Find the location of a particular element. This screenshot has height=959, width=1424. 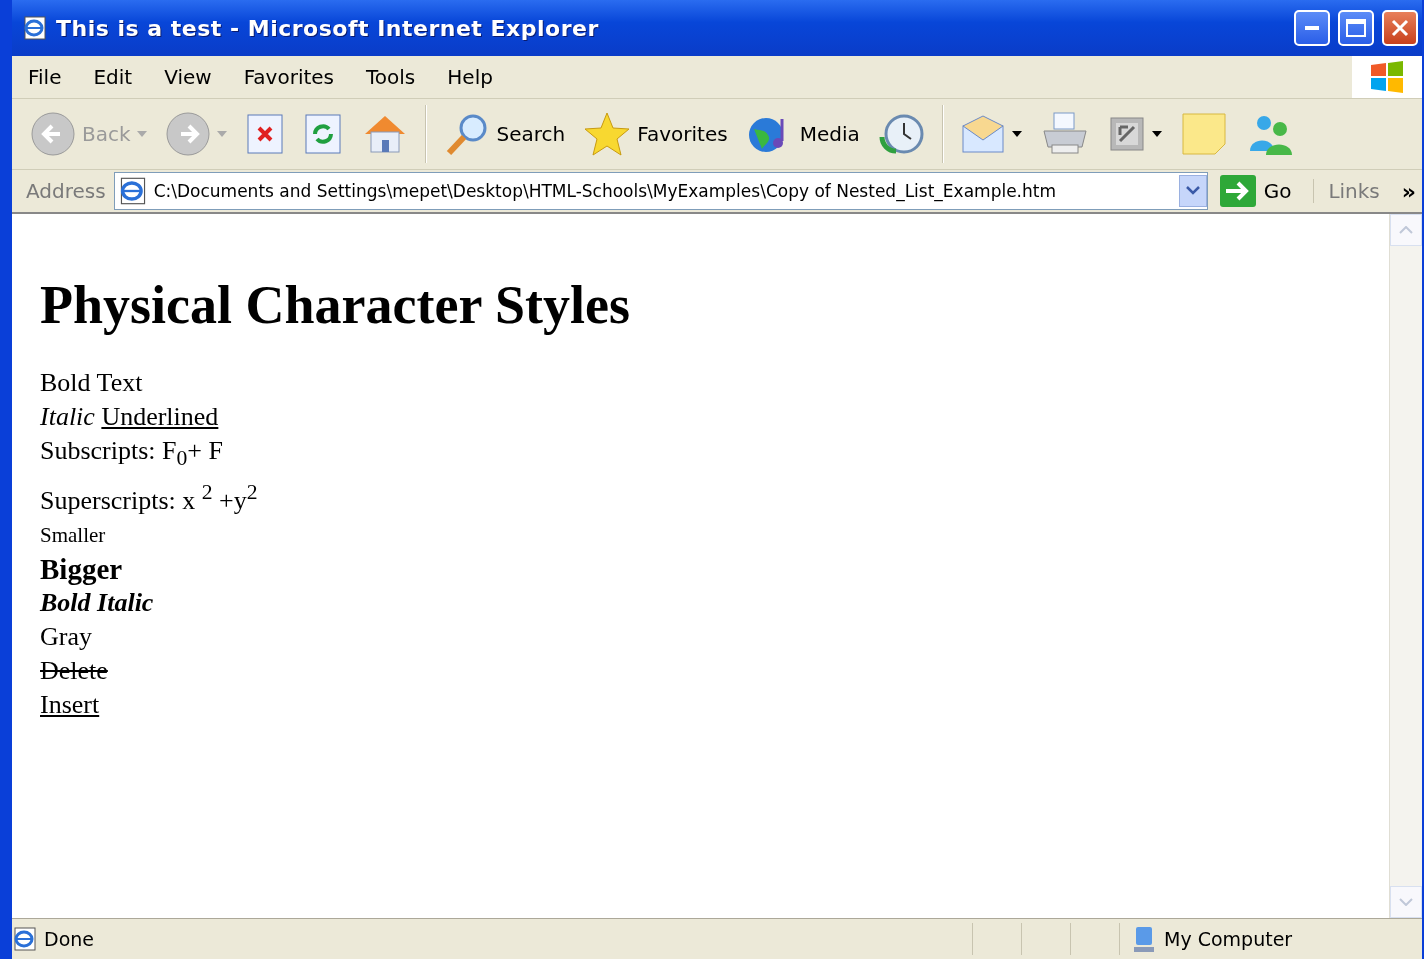

text-line: Subscripts: F$_{0}$+ F is located at coordinates (131, 454).